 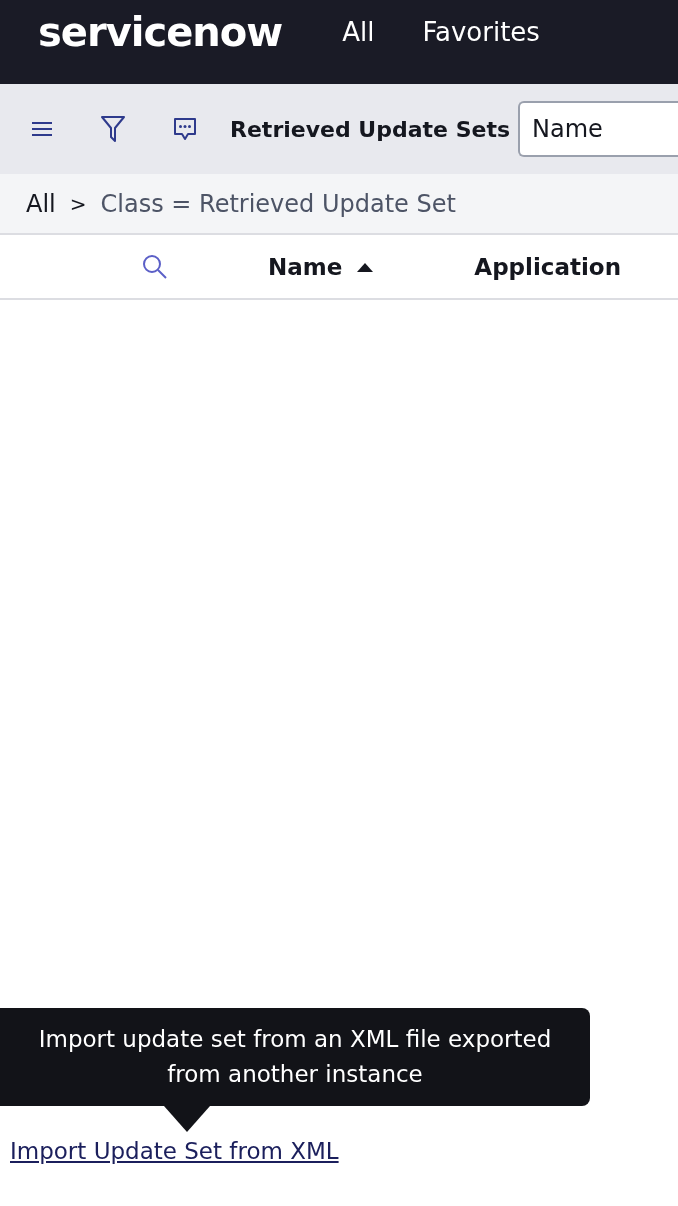 I want to click on nav-link: All, so click(x=358, y=32).